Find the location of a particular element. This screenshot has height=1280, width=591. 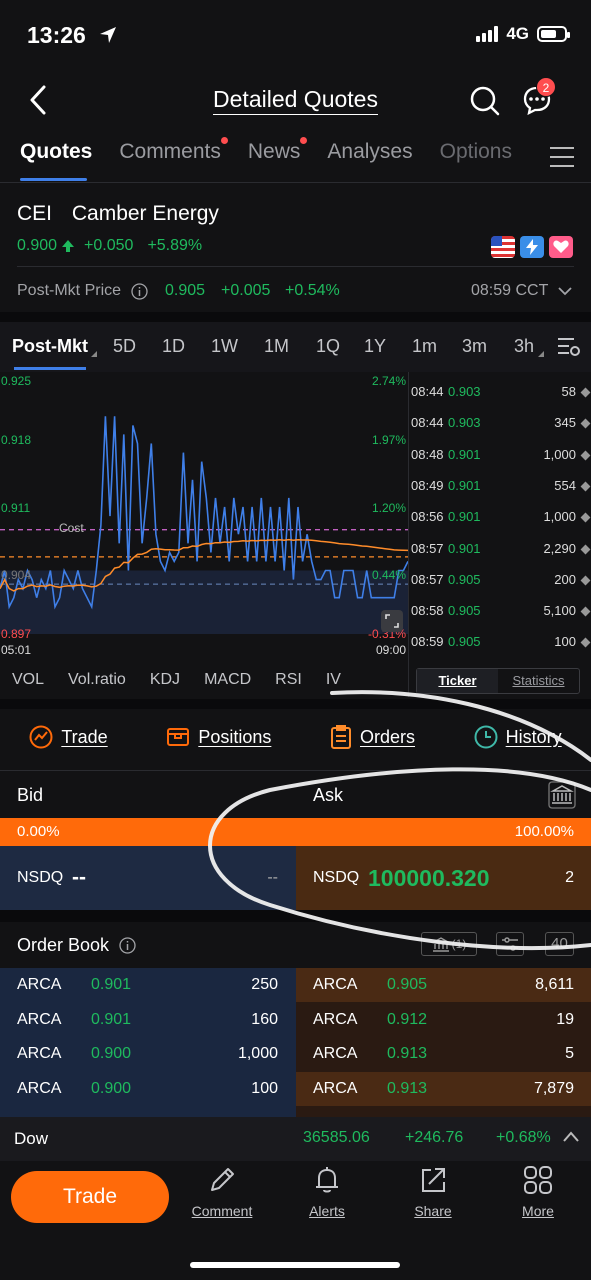

network-label: 4G is located at coordinates (517, 33).